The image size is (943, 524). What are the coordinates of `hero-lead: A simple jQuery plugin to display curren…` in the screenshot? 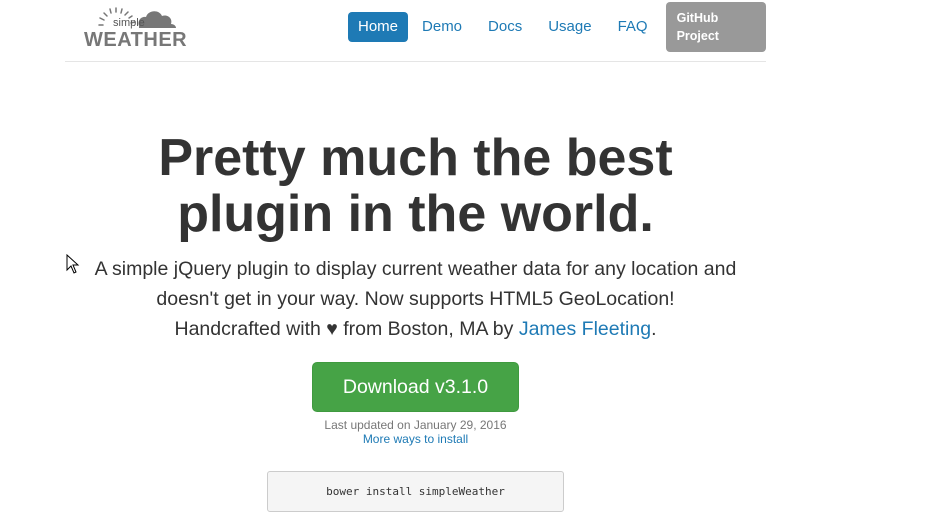 It's located at (415, 299).